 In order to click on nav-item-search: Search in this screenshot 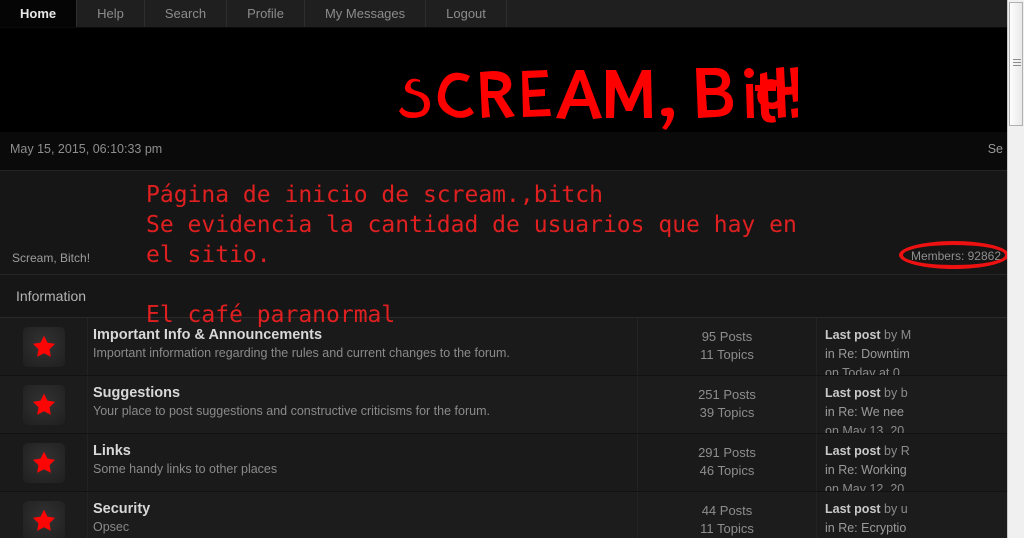, I will do `click(186, 13)`.